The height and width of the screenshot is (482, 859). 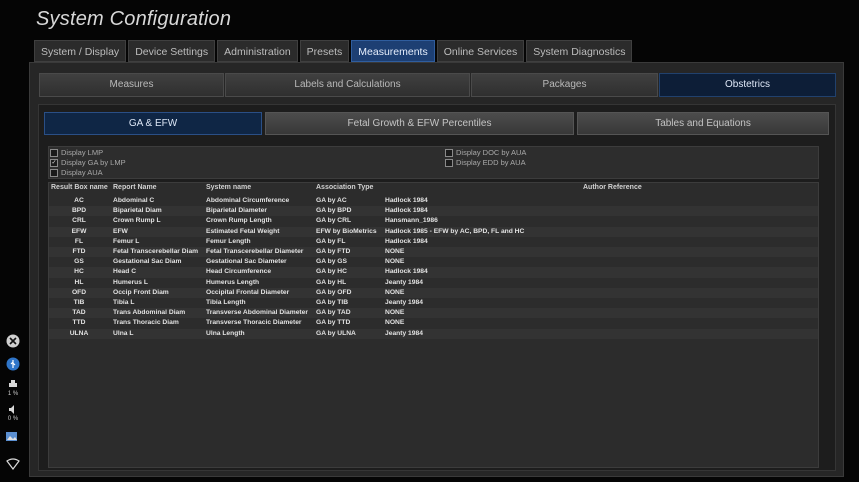 What do you see at coordinates (79, 221) in the screenshot?
I see `cell-result-box-name: CRL` at bounding box center [79, 221].